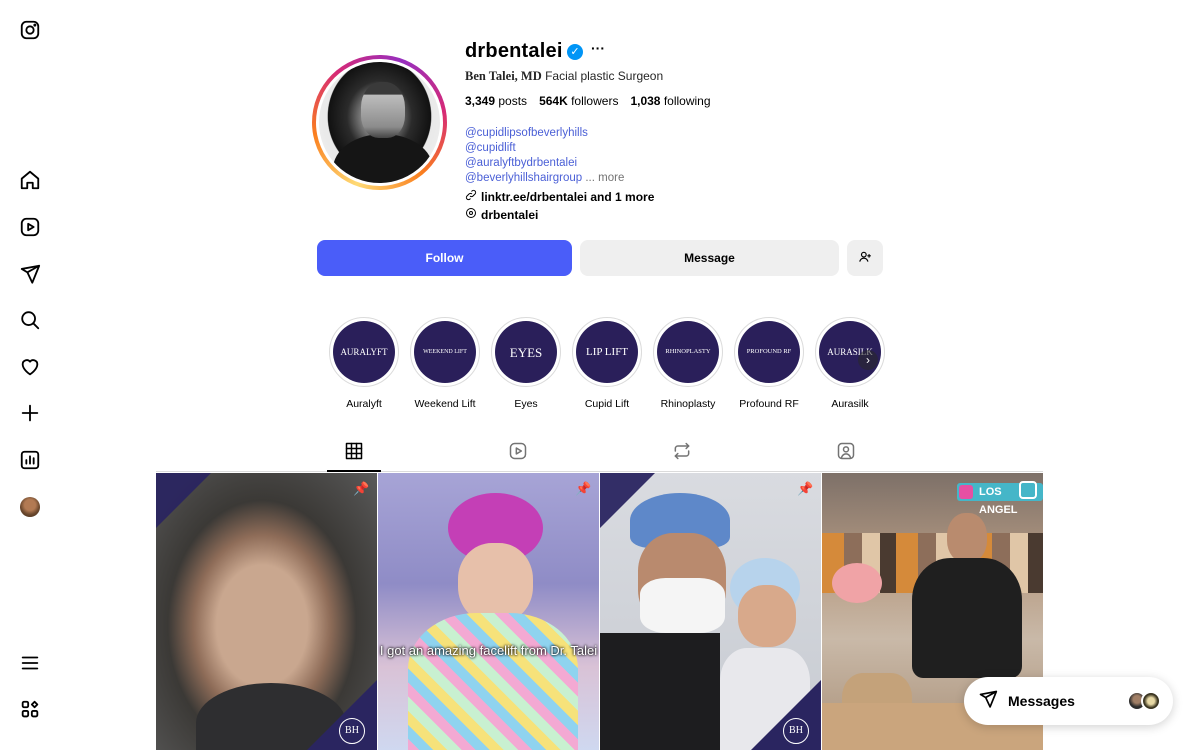 The width and height of the screenshot is (1200, 750). What do you see at coordinates (604, 178) in the screenshot?
I see `bio-more-link: ... more` at bounding box center [604, 178].